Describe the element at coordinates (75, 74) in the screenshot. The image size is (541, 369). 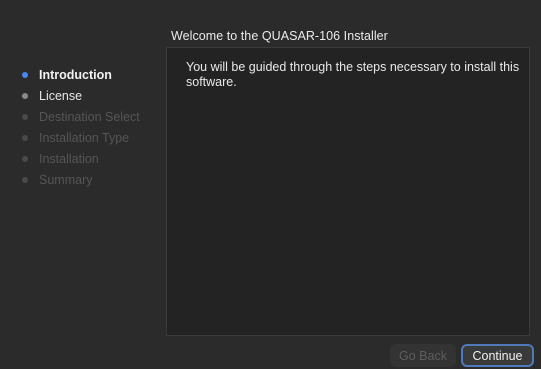
I see `sidebar-step-label: Introduction` at that location.